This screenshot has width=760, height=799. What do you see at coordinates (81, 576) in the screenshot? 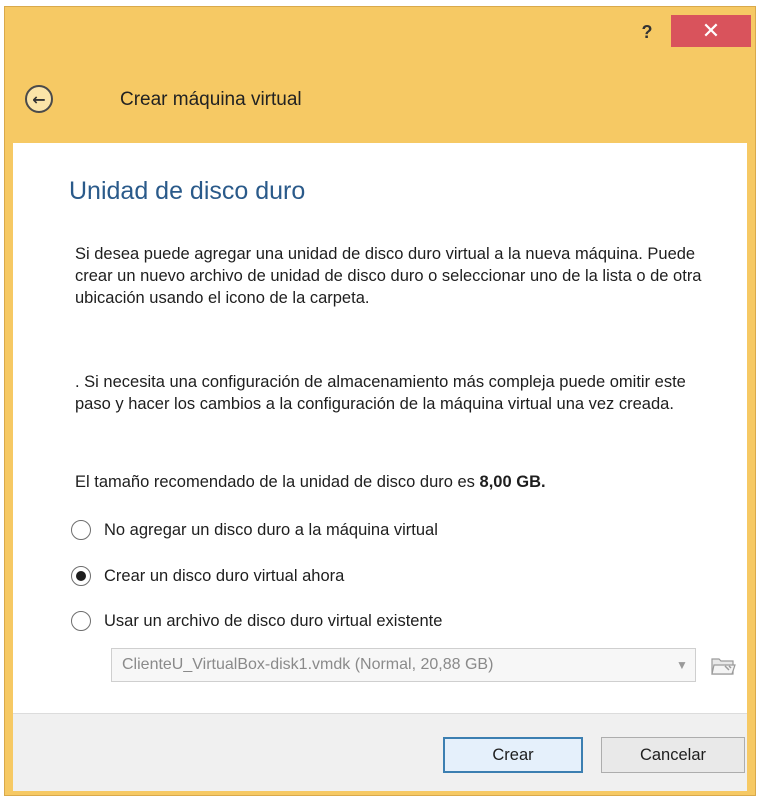
I see `radio-create-disk` at bounding box center [81, 576].